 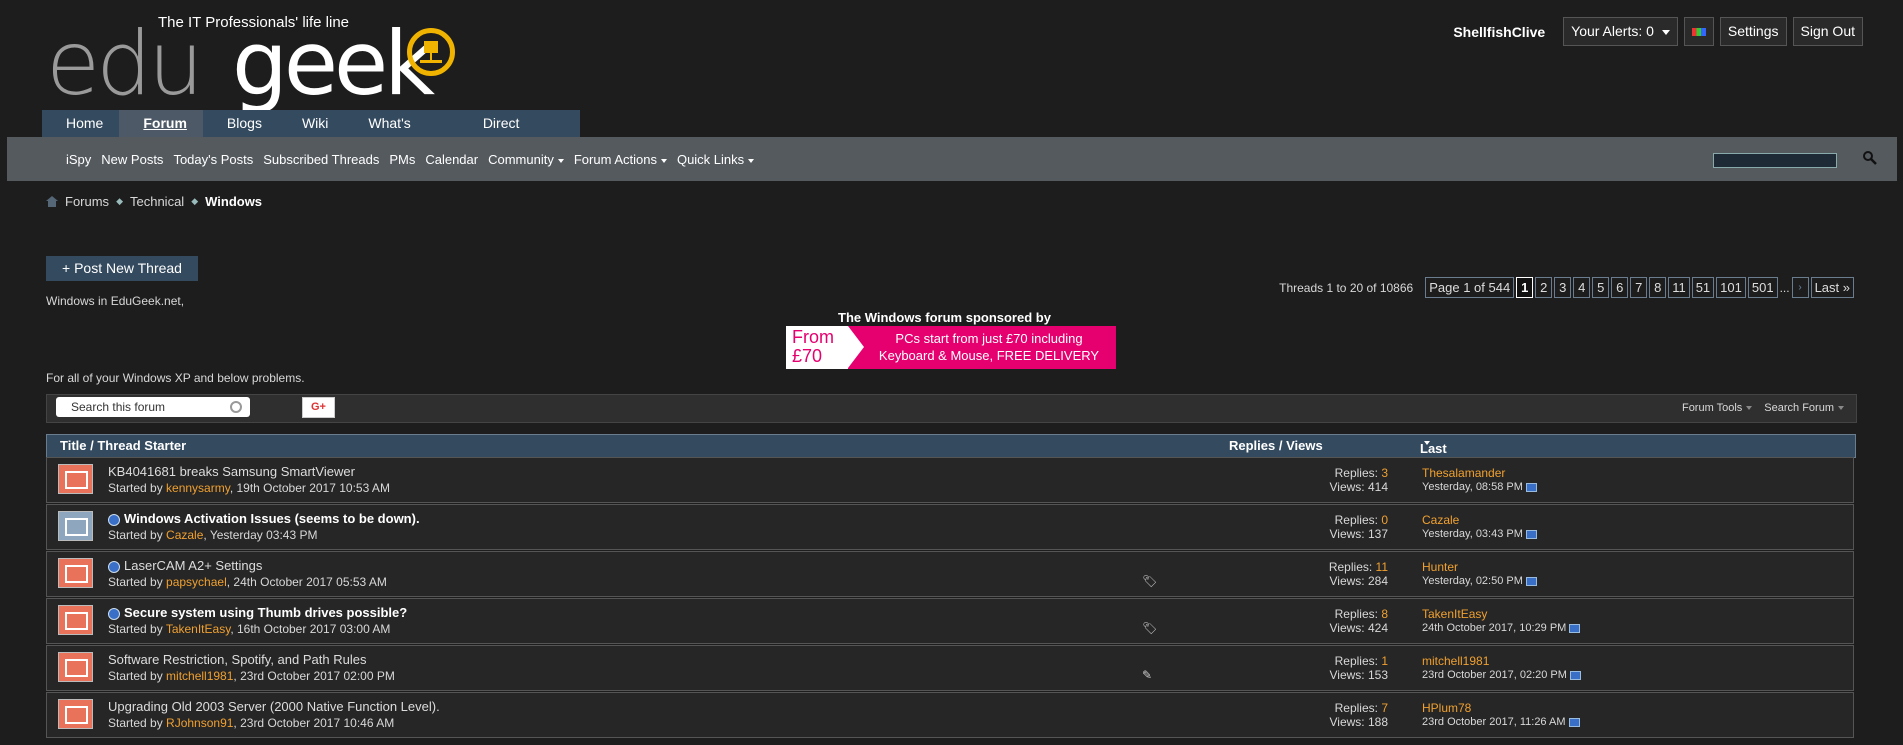 I want to click on page-link: 2, so click(x=1544, y=287).